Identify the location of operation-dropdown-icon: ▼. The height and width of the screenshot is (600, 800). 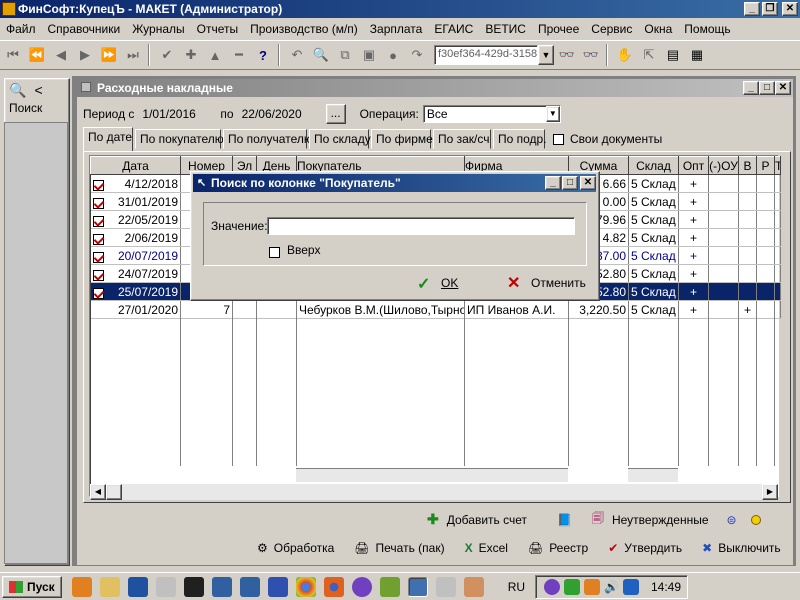
(552, 114).